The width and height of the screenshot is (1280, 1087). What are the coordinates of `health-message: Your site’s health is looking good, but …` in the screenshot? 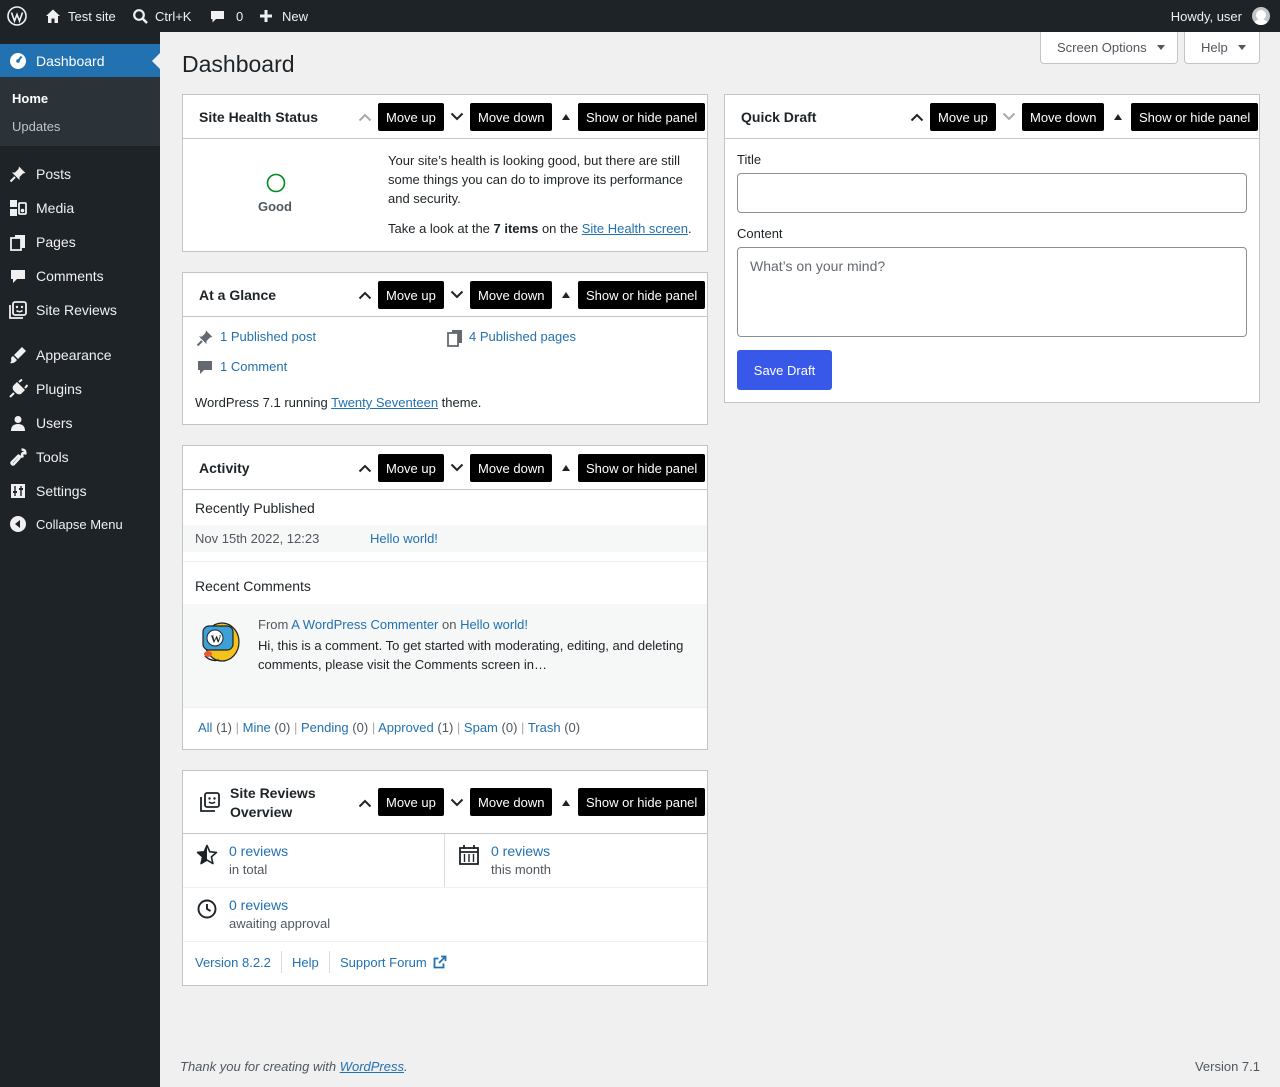 It's located at (535, 179).